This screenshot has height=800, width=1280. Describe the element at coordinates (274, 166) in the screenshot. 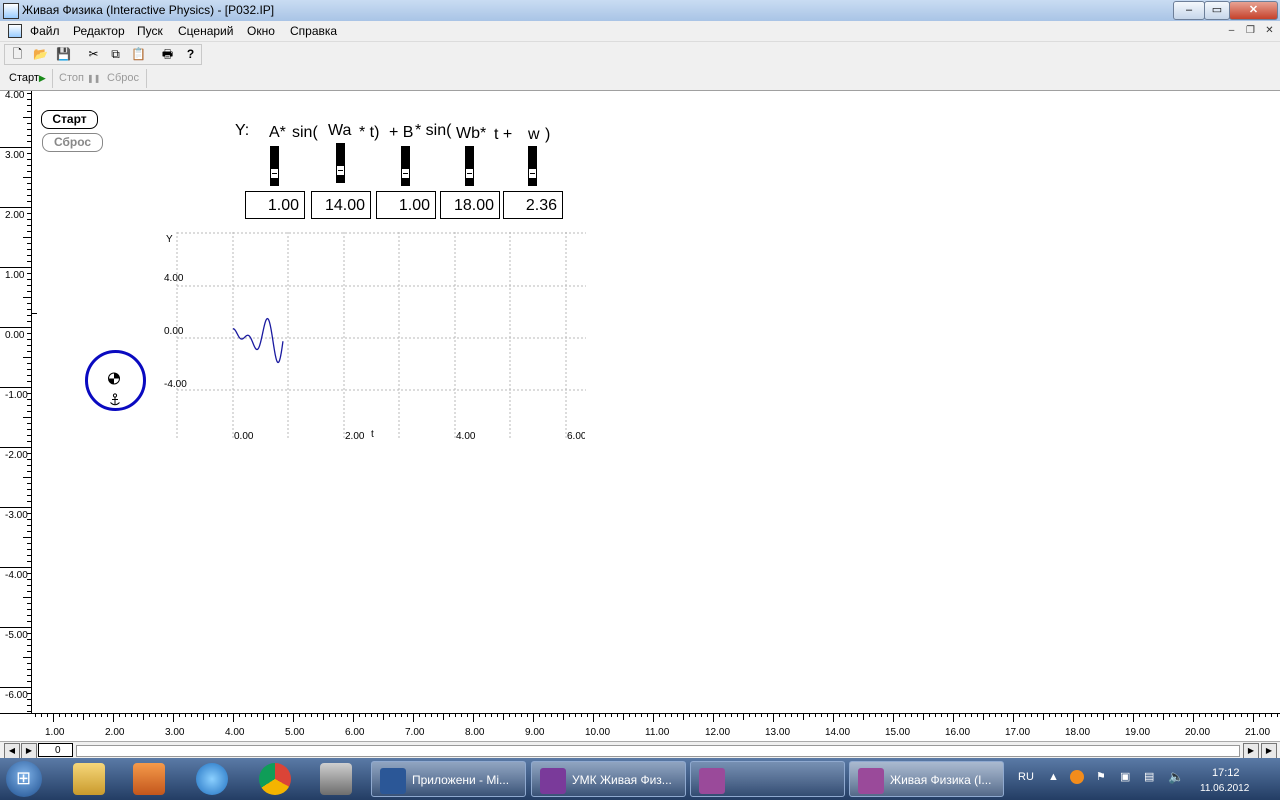

I see `slider-a` at that location.